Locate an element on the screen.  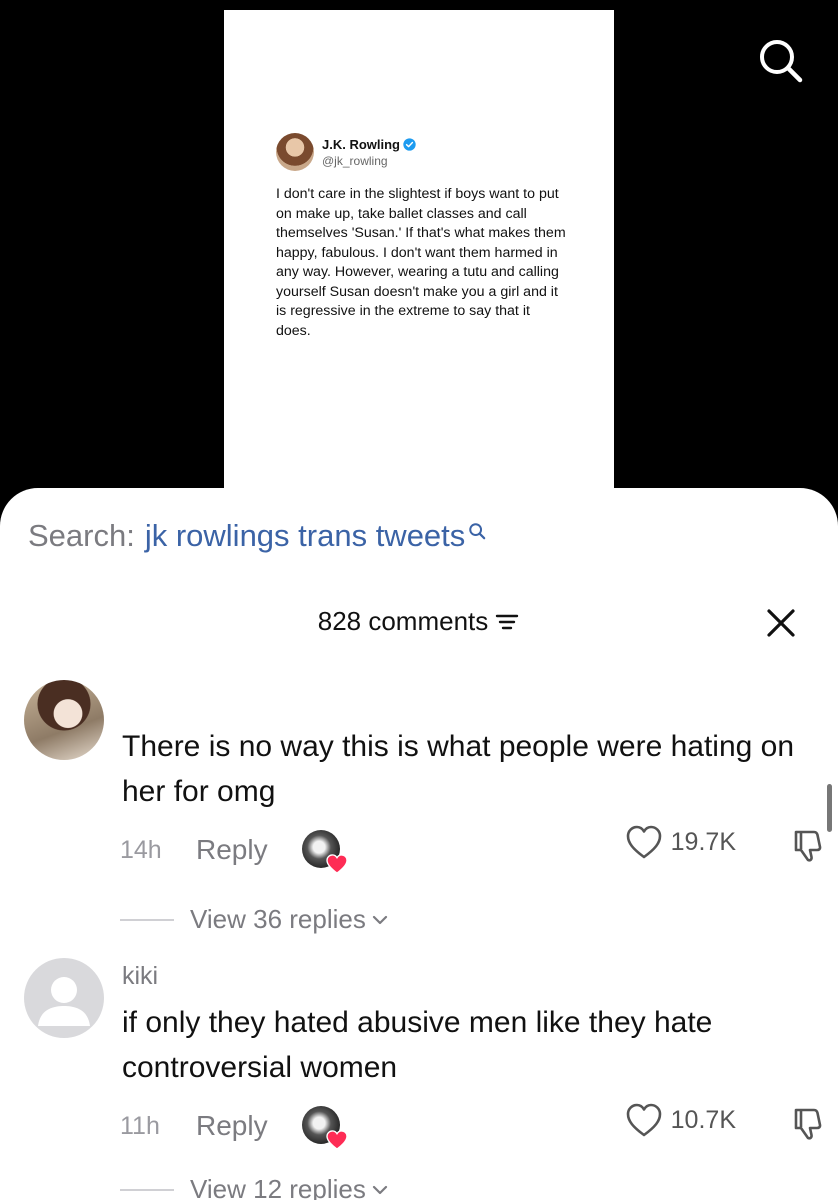
comments-count: 828 comments is located at coordinates (403, 621).